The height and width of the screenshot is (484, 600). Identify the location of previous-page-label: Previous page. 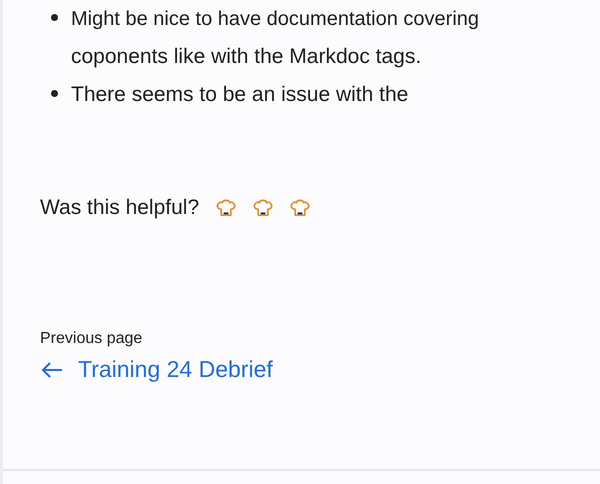
(91, 339).